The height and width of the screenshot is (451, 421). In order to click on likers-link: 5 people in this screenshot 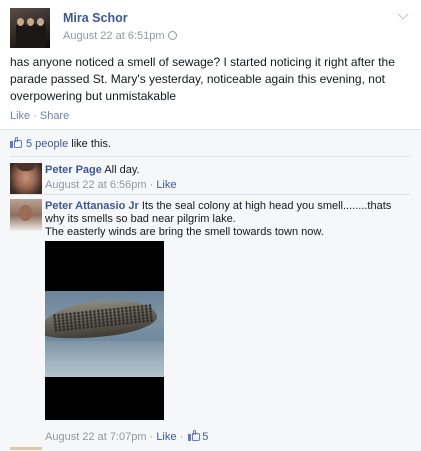, I will do `click(47, 144)`.